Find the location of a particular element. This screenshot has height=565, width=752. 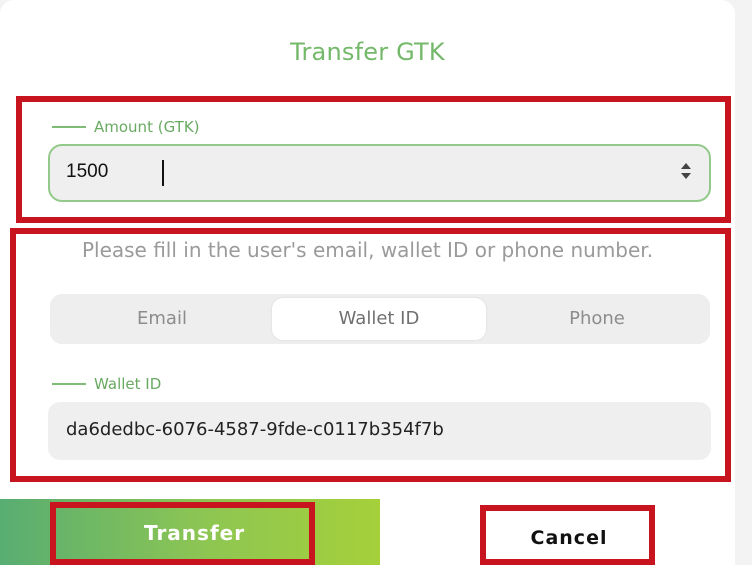

text-caret is located at coordinates (163, 173).